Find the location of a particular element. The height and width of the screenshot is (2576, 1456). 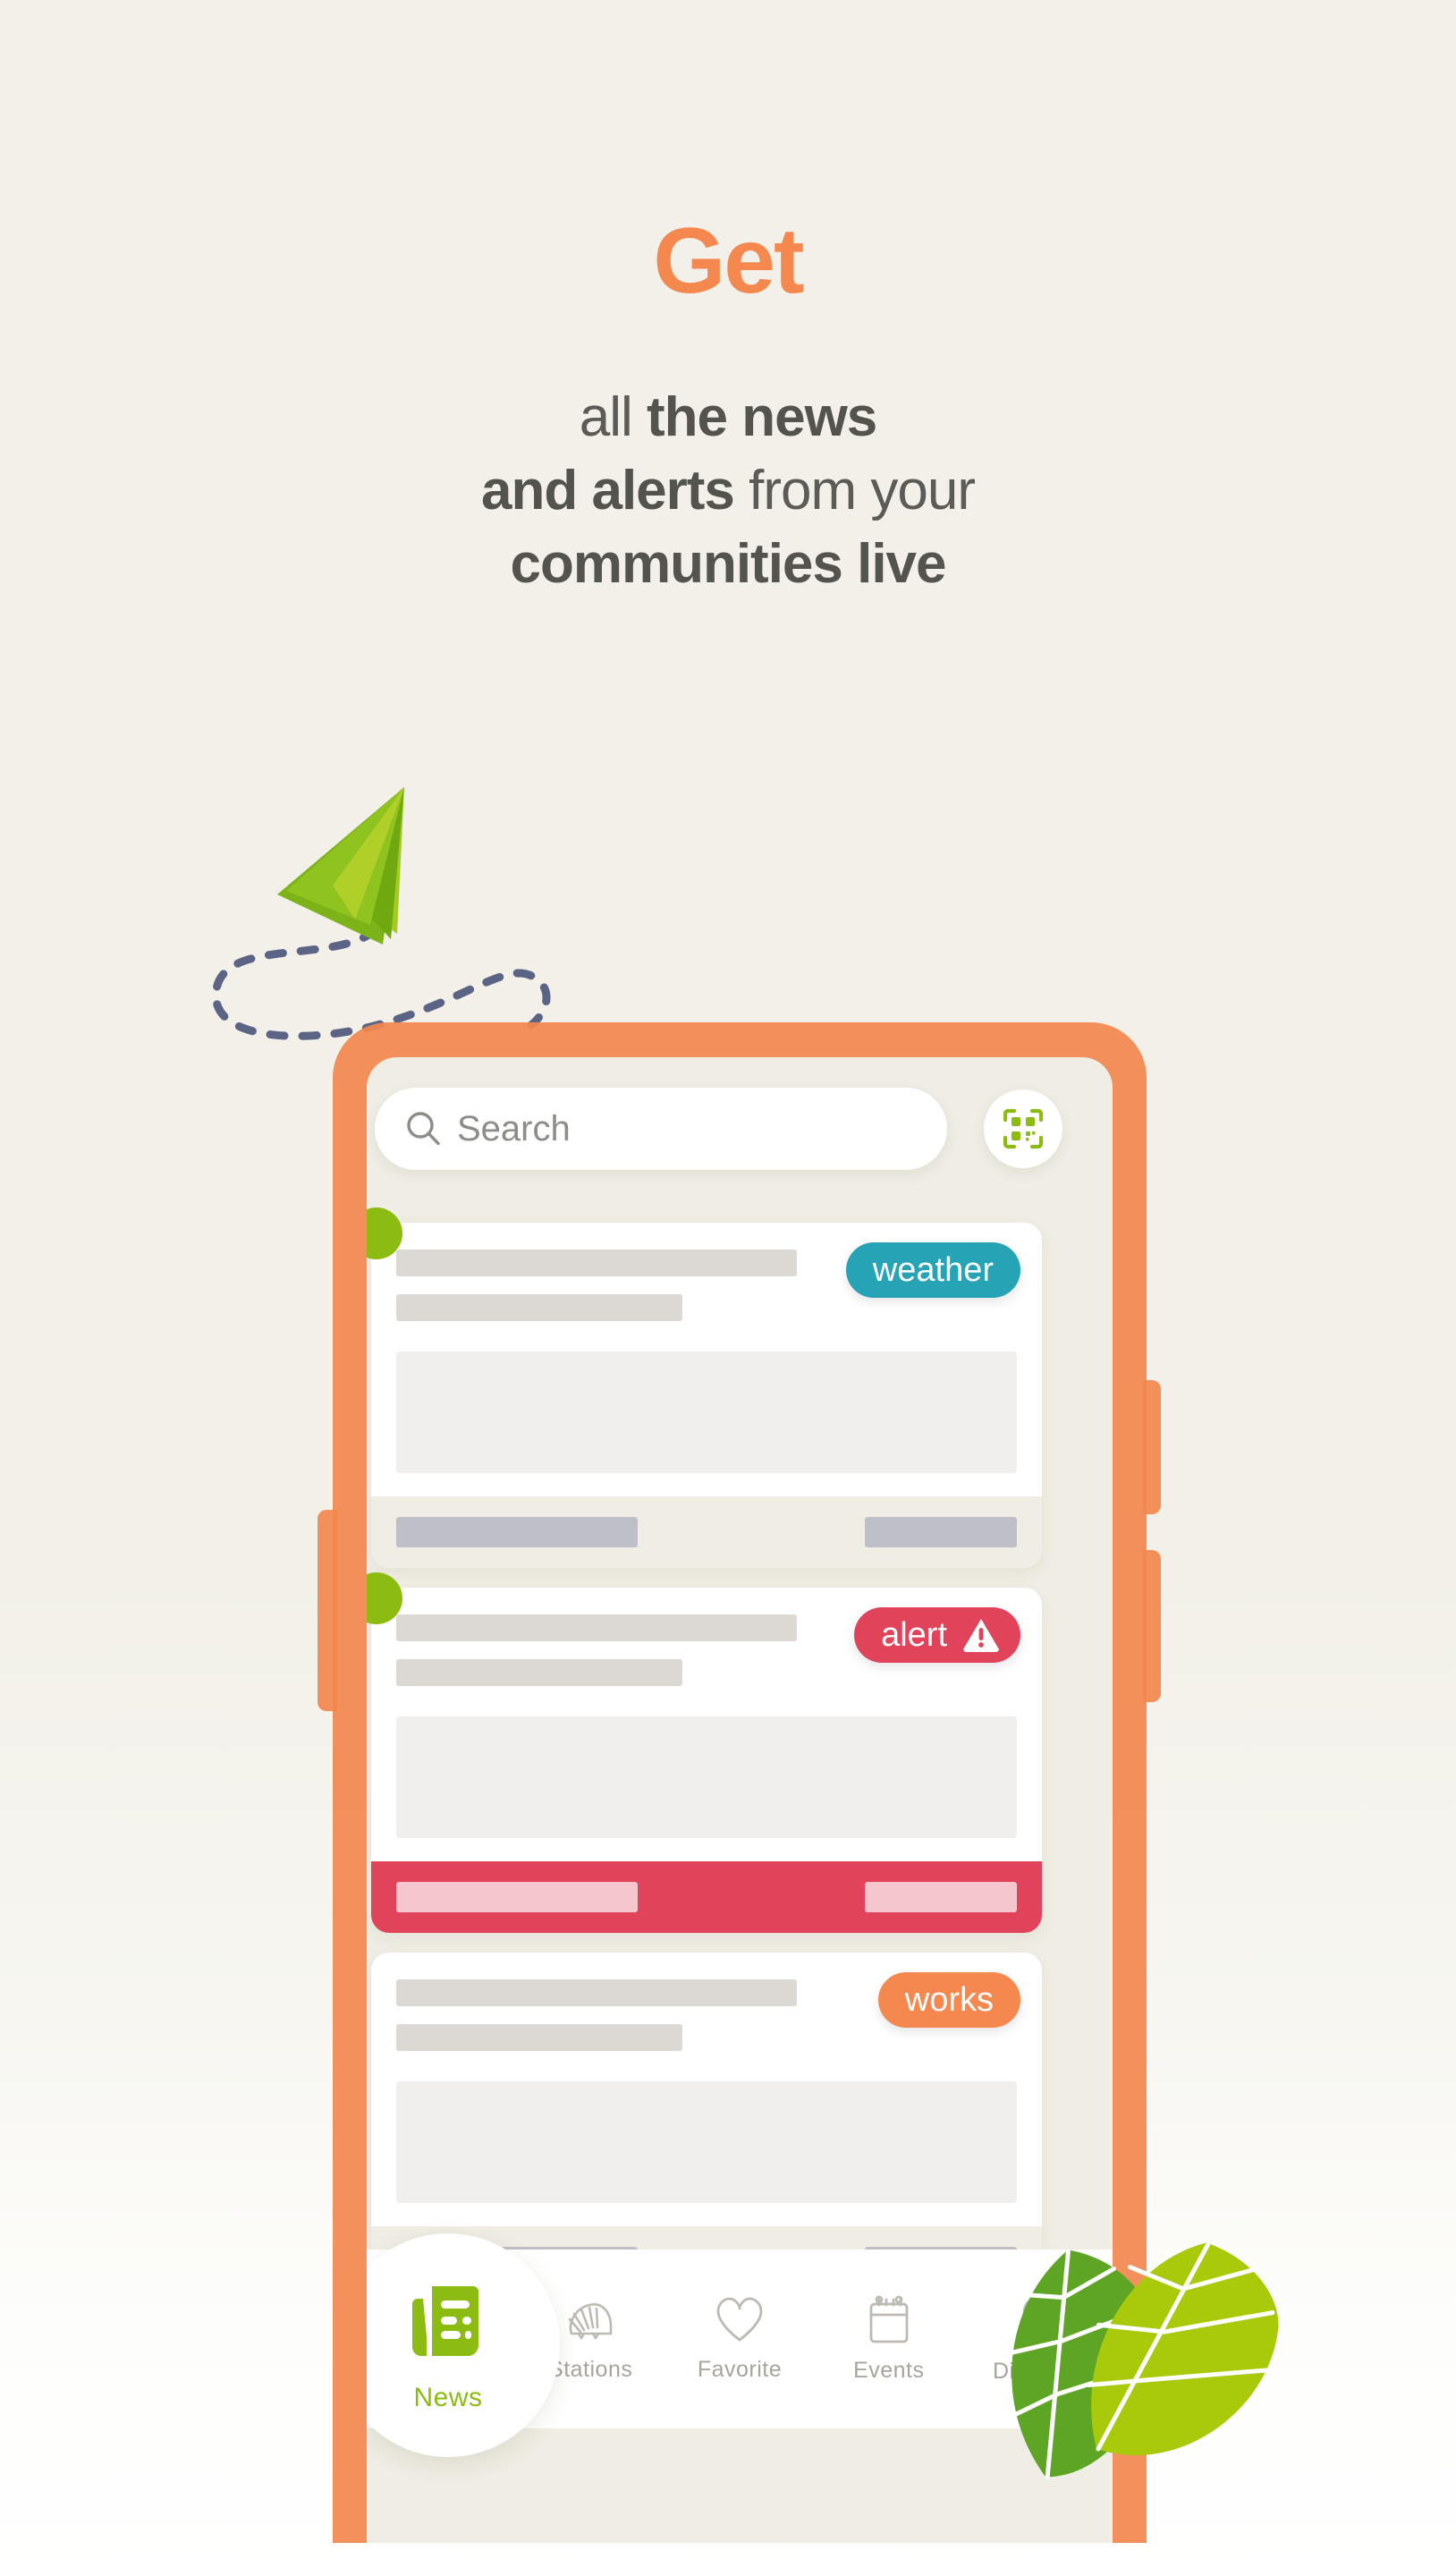

nav-label: Stations is located at coordinates (590, 2369).